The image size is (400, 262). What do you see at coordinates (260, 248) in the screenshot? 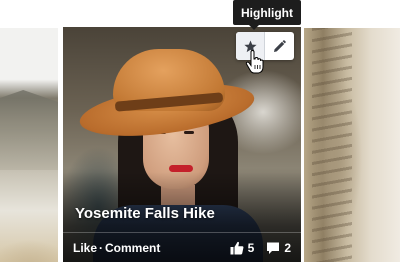
I see `card-counts: 5 2` at bounding box center [260, 248].